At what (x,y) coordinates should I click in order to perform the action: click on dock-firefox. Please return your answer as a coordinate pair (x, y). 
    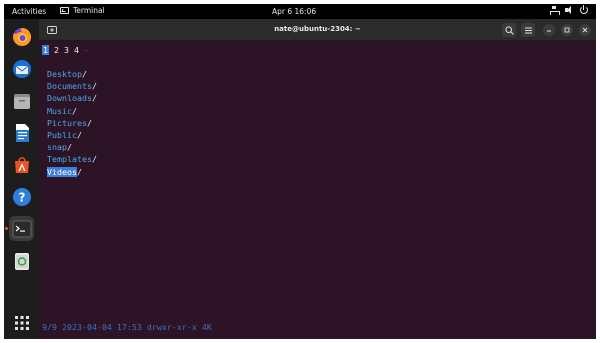
    Looking at the image, I should click on (21, 36).